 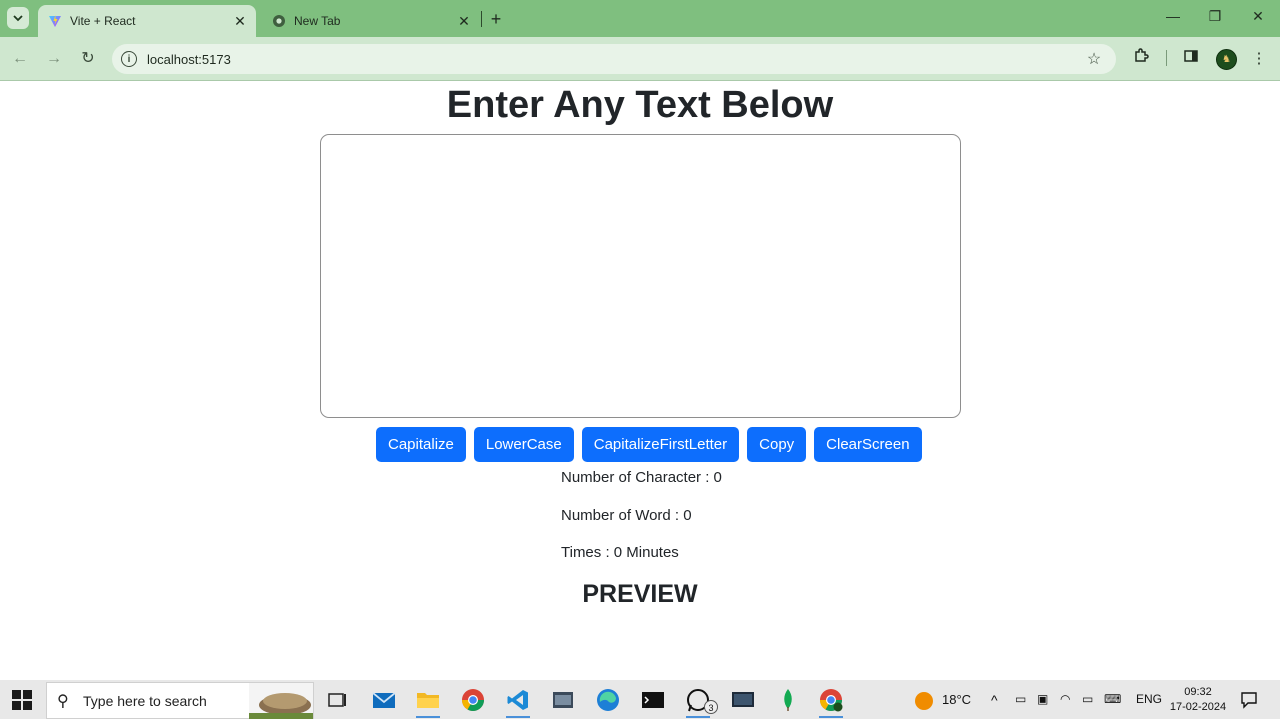 I want to click on restore-icon: ❐, so click(x=1215, y=18).